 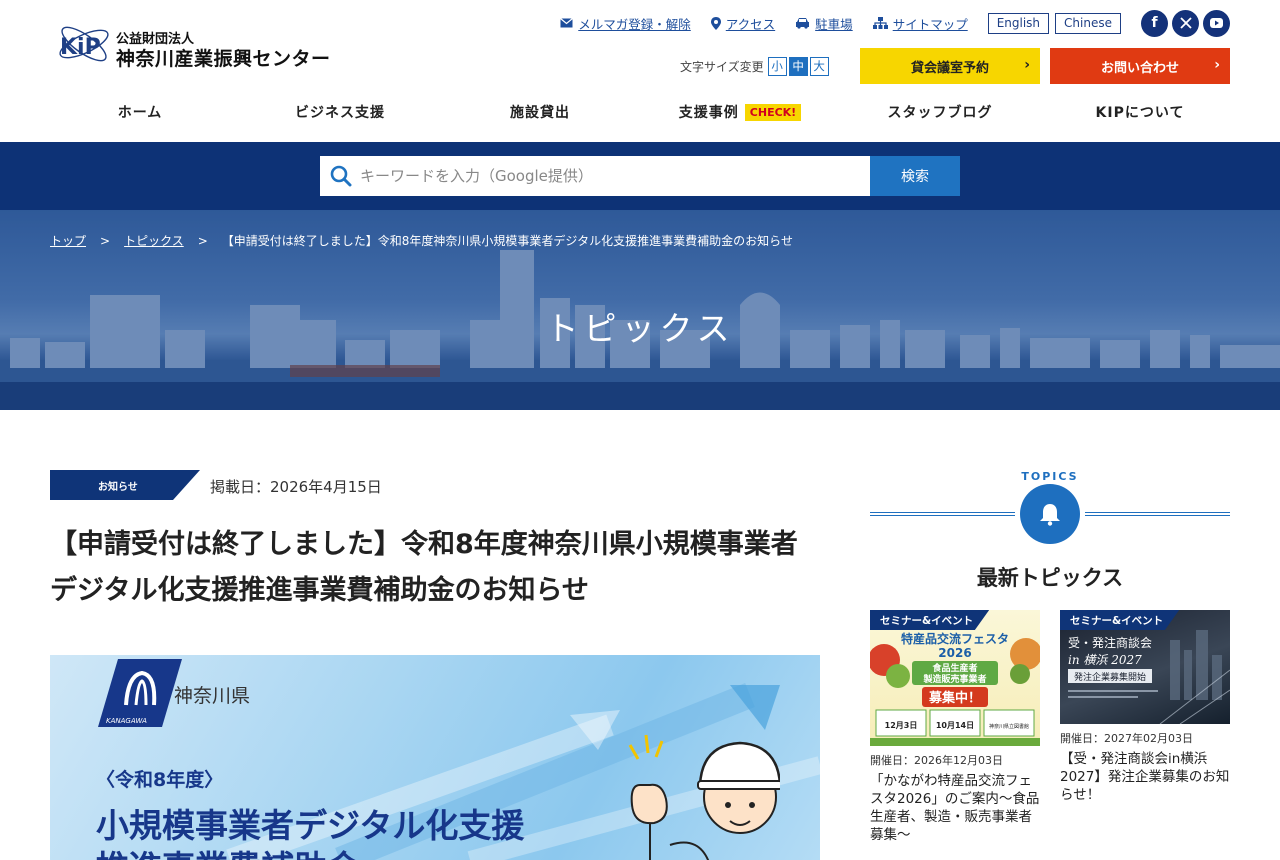 I want to click on topic-card-date: 開催日：2026年12月03日, so click(x=936, y=760).